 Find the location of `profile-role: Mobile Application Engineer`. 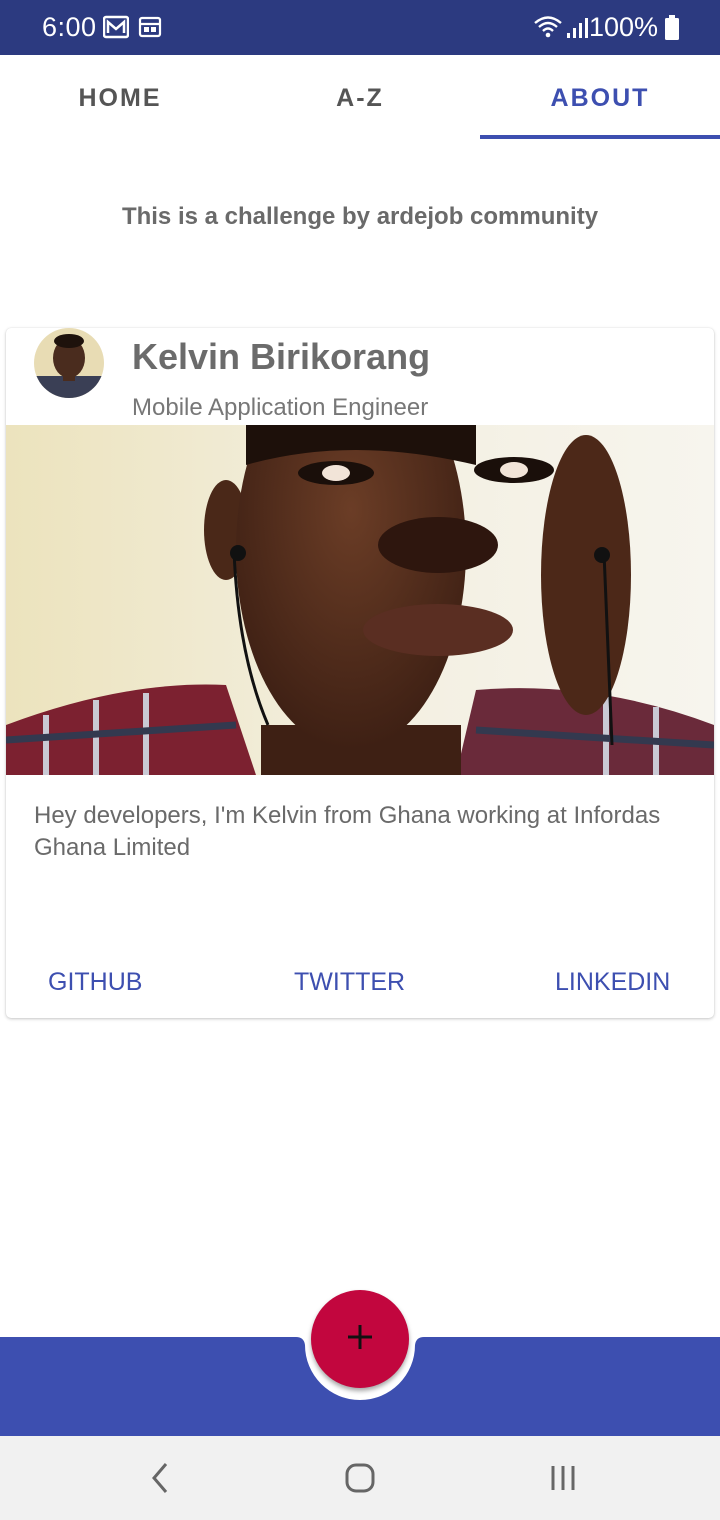

profile-role: Mobile Application Engineer is located at coordinates (280, 407).